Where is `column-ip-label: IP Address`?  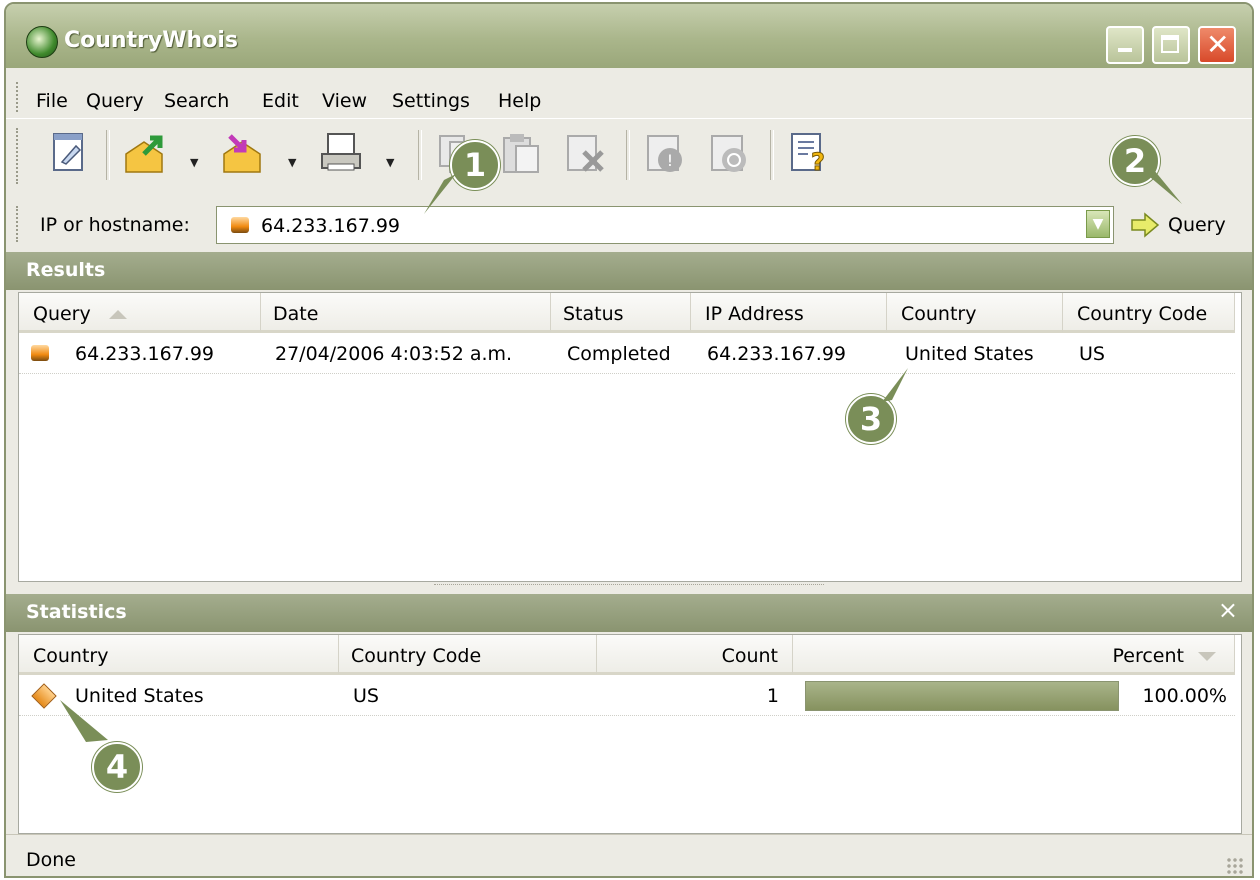
column-ip-label: IP Address is located at coordinates (754, 314).